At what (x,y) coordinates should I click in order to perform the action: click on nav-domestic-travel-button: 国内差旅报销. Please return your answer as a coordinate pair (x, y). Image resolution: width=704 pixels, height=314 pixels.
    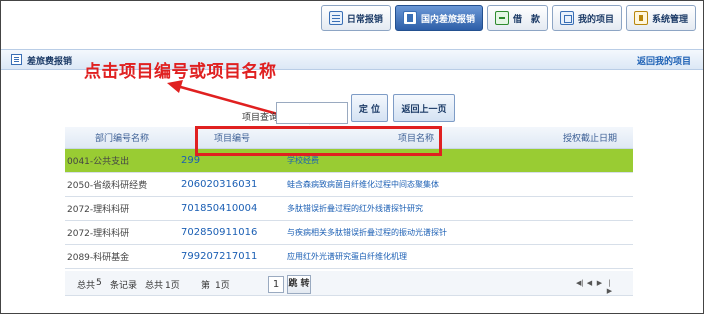
    Looking at the image, I should click on (438, 18).